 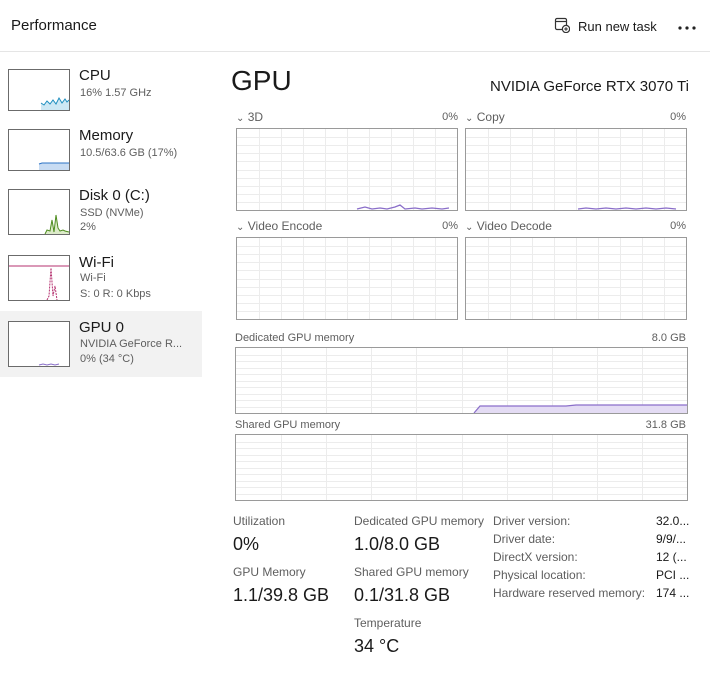 What do you see at coordinates (355, 26) in the screenshot?
I see `header-bar: Performance Run new task` at bounding box center [355, 26].